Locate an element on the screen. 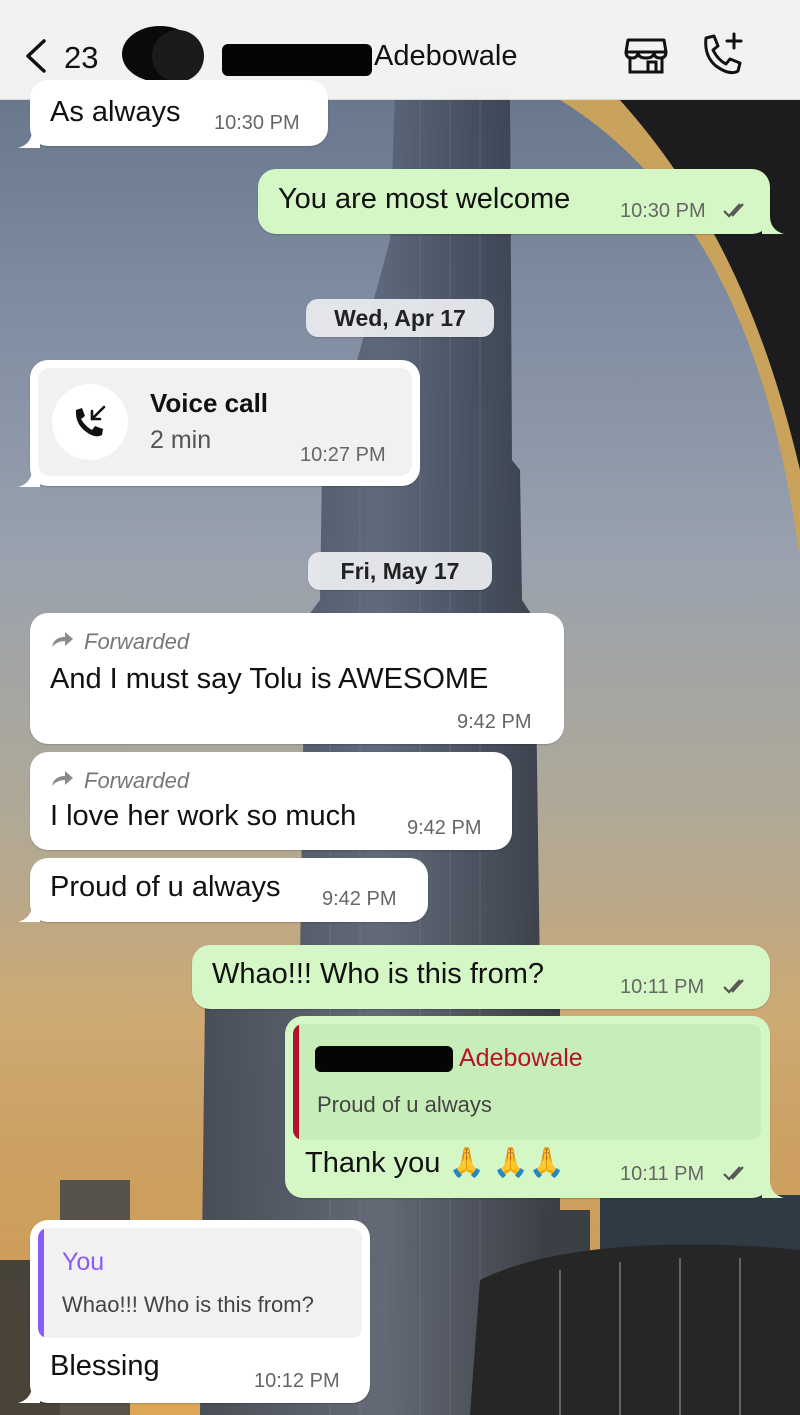  phone-add-icon is located at coordinates (722, 54).